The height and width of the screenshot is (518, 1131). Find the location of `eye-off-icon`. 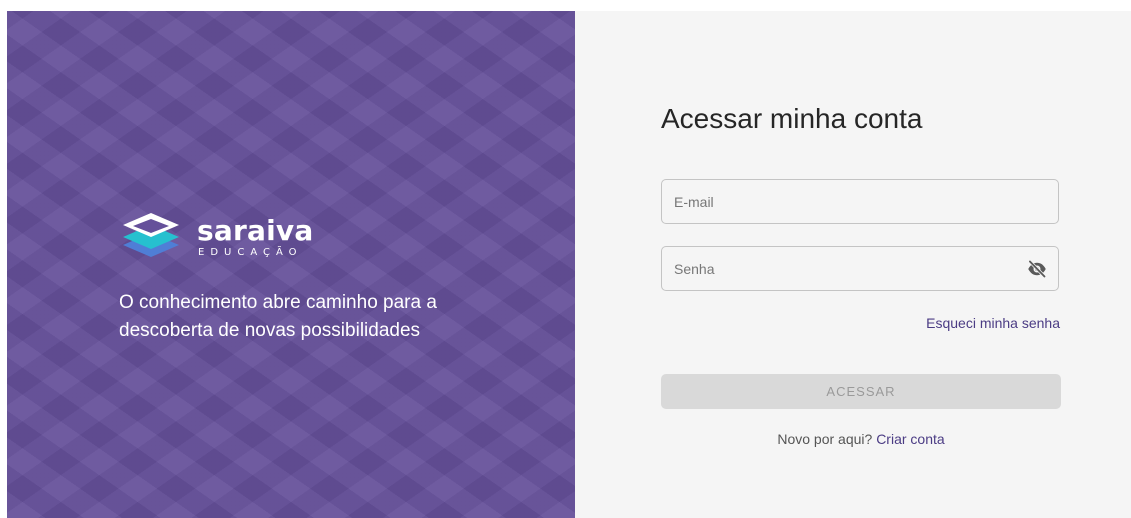

eye-off-icon is located at coordinates (1037, 269).